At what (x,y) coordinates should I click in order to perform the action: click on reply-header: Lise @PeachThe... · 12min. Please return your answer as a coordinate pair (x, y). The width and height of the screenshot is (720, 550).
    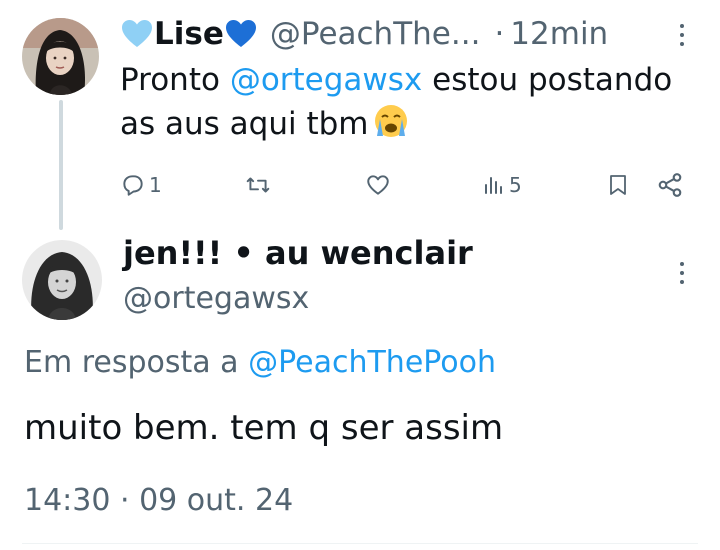
    Looking at the image, I should click on (364, 34).